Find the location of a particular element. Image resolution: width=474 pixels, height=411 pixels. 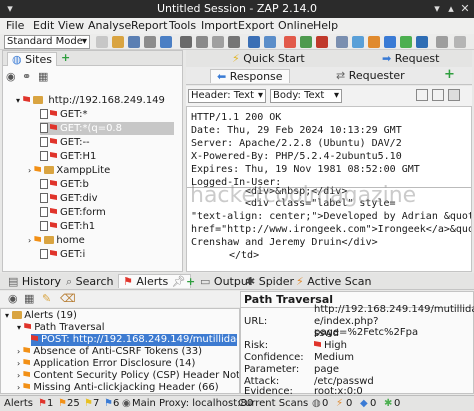

menu-file: File is located at coordinates (15, 25).